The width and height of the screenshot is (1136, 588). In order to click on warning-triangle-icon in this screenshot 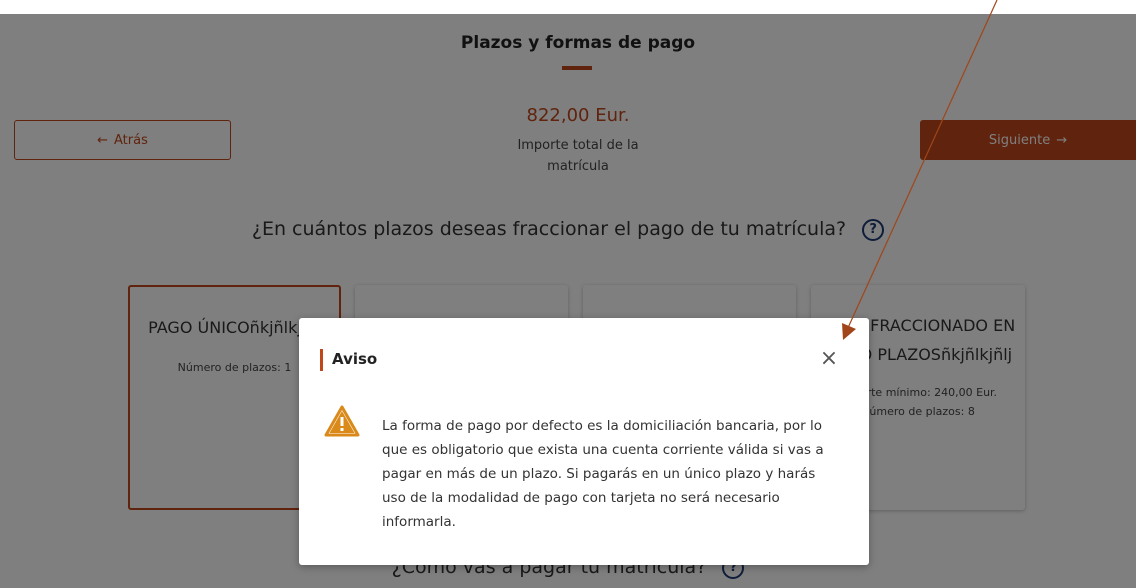, I will do `click(342, 421)`.